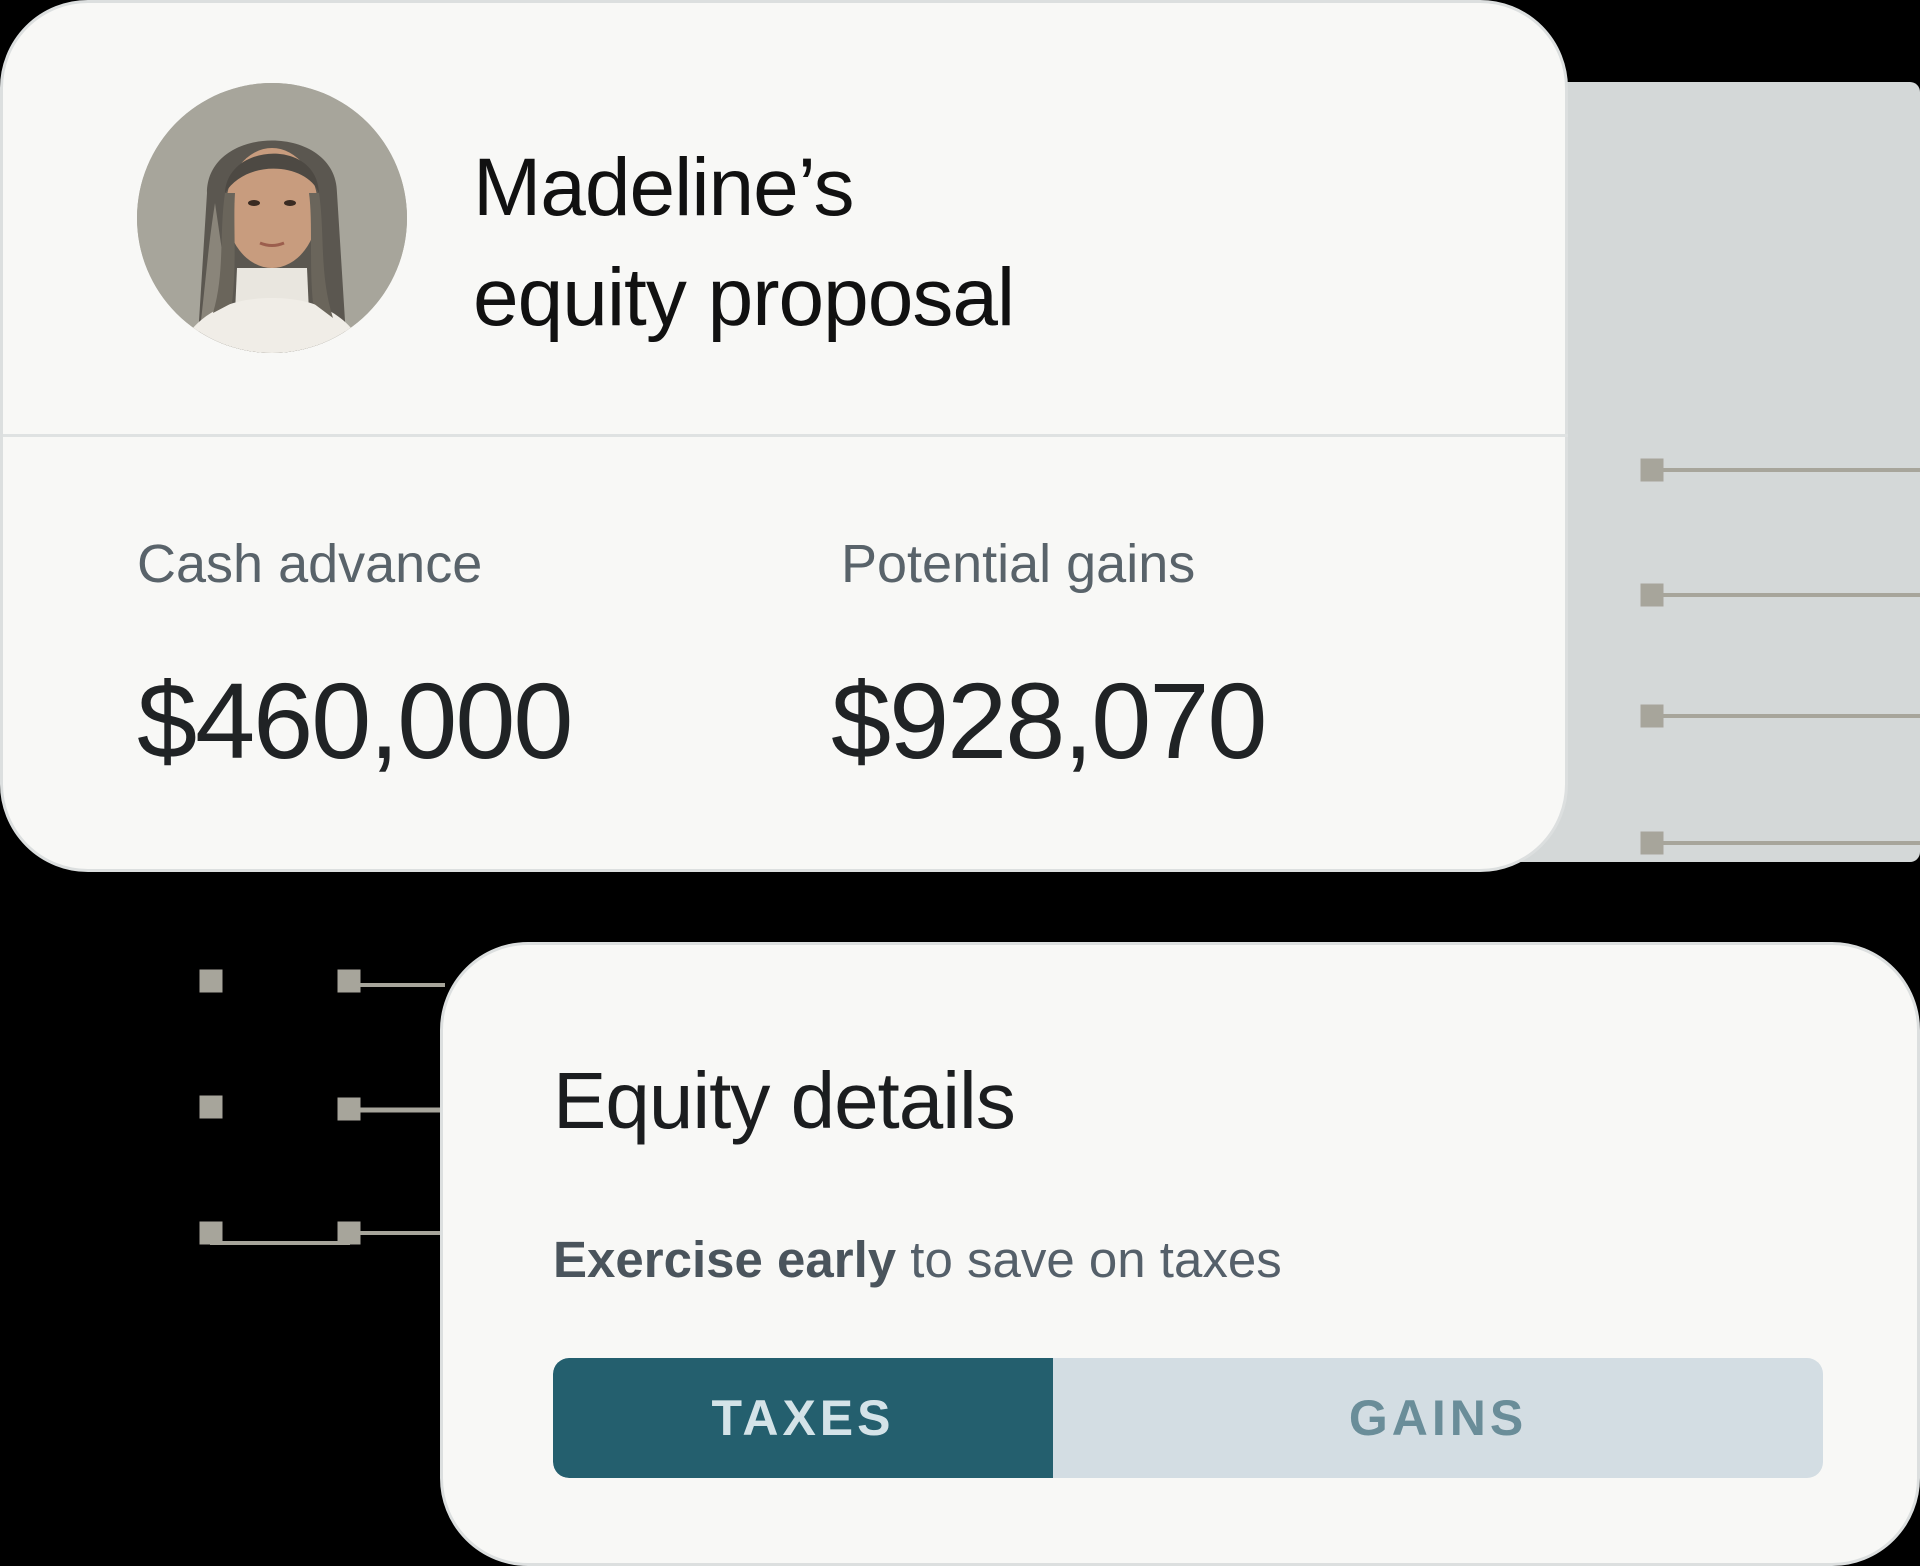 Image resolution: width=1920 pixels, height=1566 pixels. I want to click on title-line-1: Madeline’s, so click(664, 187).